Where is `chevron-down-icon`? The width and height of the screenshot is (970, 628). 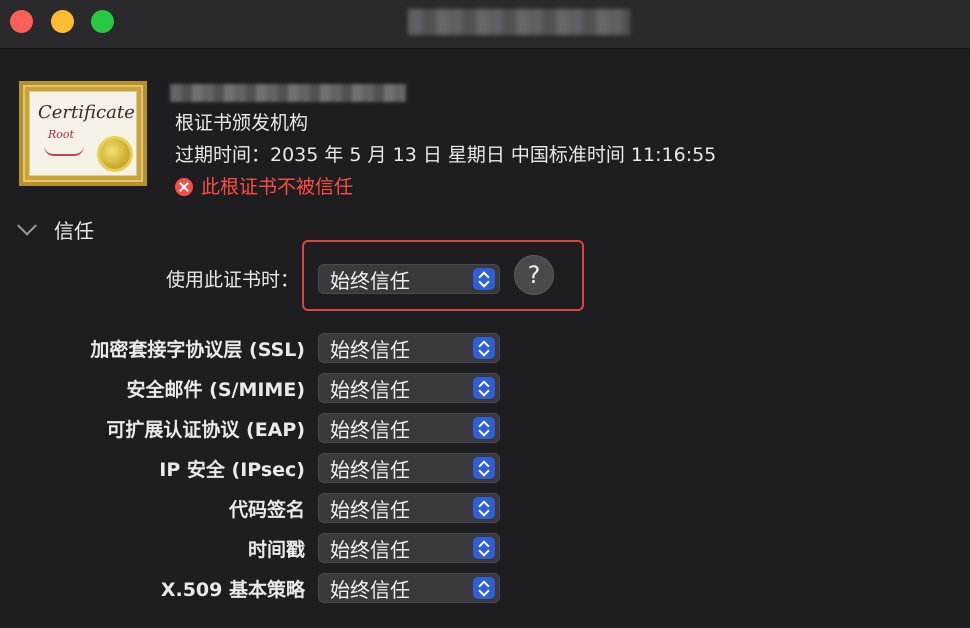
chevron-down-icon is located at coordinates (27, 225).